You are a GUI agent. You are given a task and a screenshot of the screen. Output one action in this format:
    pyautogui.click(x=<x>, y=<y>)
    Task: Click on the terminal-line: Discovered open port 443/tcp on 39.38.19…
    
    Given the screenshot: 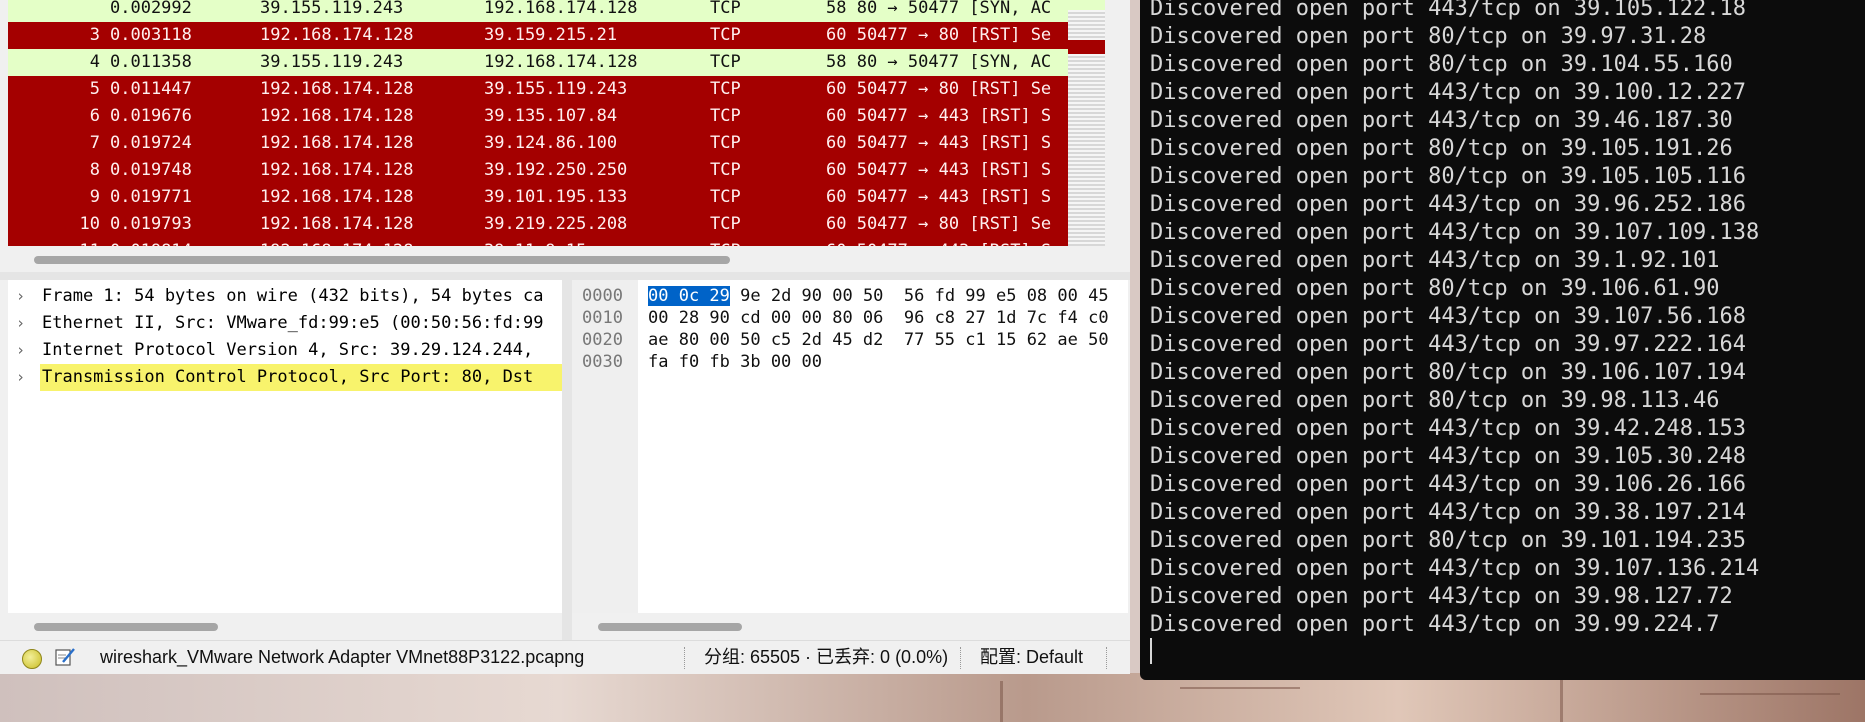 What is the action you would take?
    pyautogui.click(x=1448, y=512)
    